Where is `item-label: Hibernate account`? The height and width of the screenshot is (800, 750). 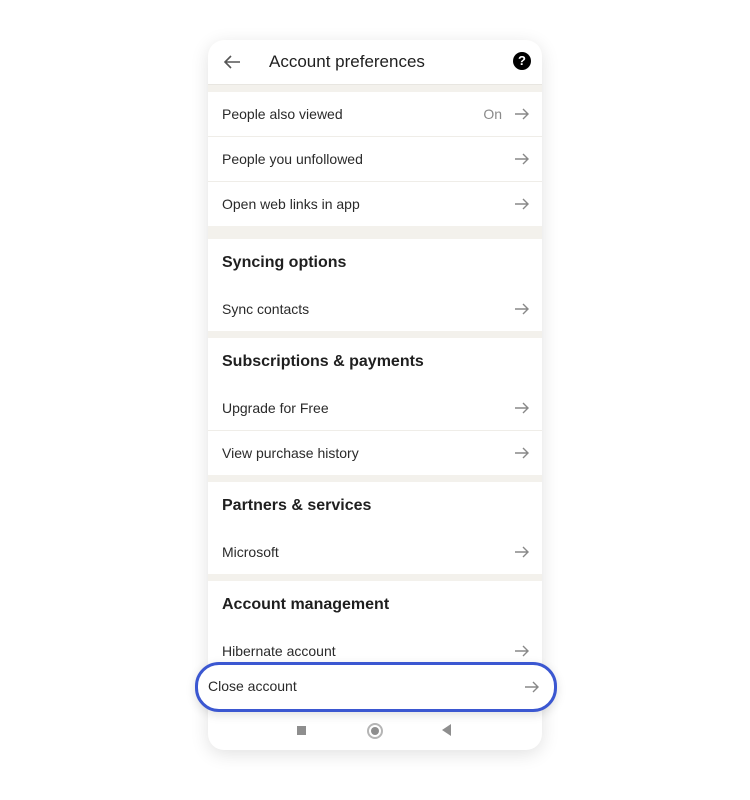
item-label: Hibernate account is located at coordinates (279, 651).